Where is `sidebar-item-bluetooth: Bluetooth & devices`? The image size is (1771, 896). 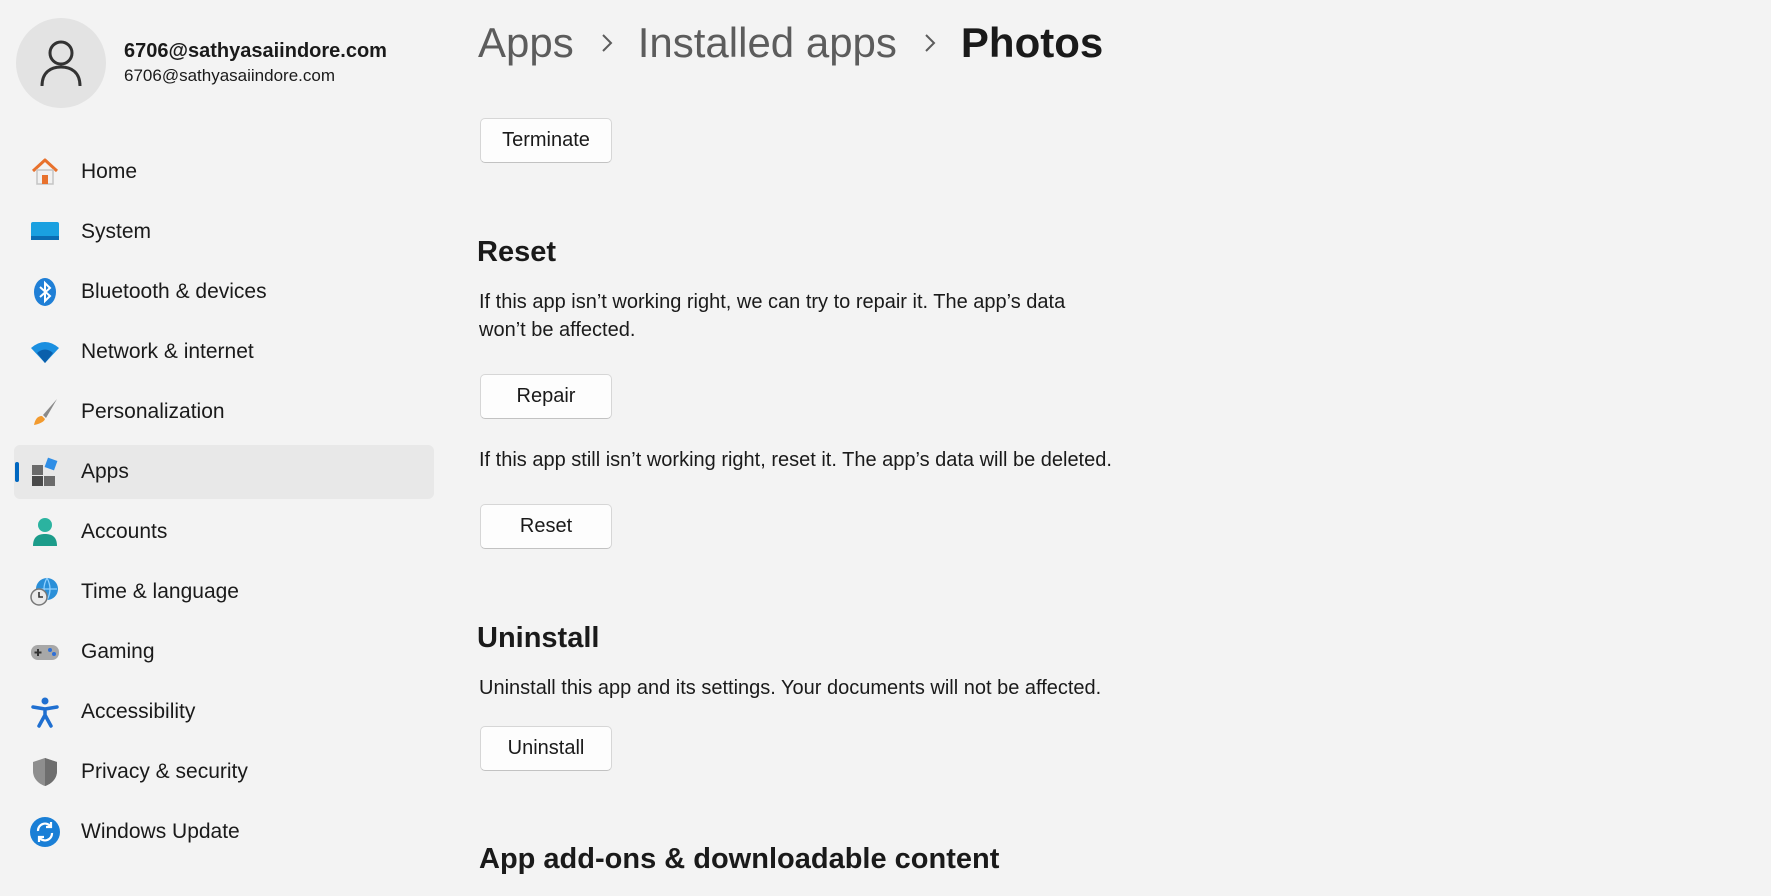 sidebar-item-bluetooth: Bluetooth & devices is located at coordinates (224, 292).